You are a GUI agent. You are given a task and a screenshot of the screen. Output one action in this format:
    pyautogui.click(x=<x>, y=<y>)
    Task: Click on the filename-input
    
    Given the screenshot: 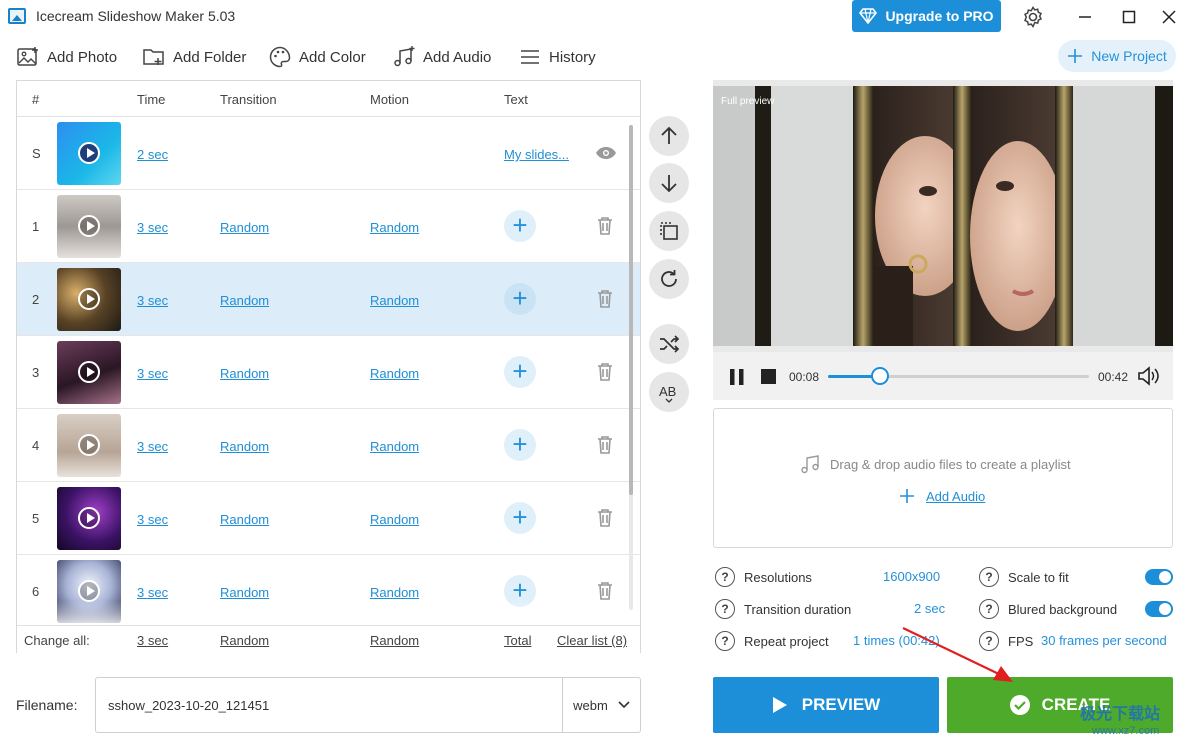 What is the action you would take?
    pyautogui.click(x=329, y=705)
    